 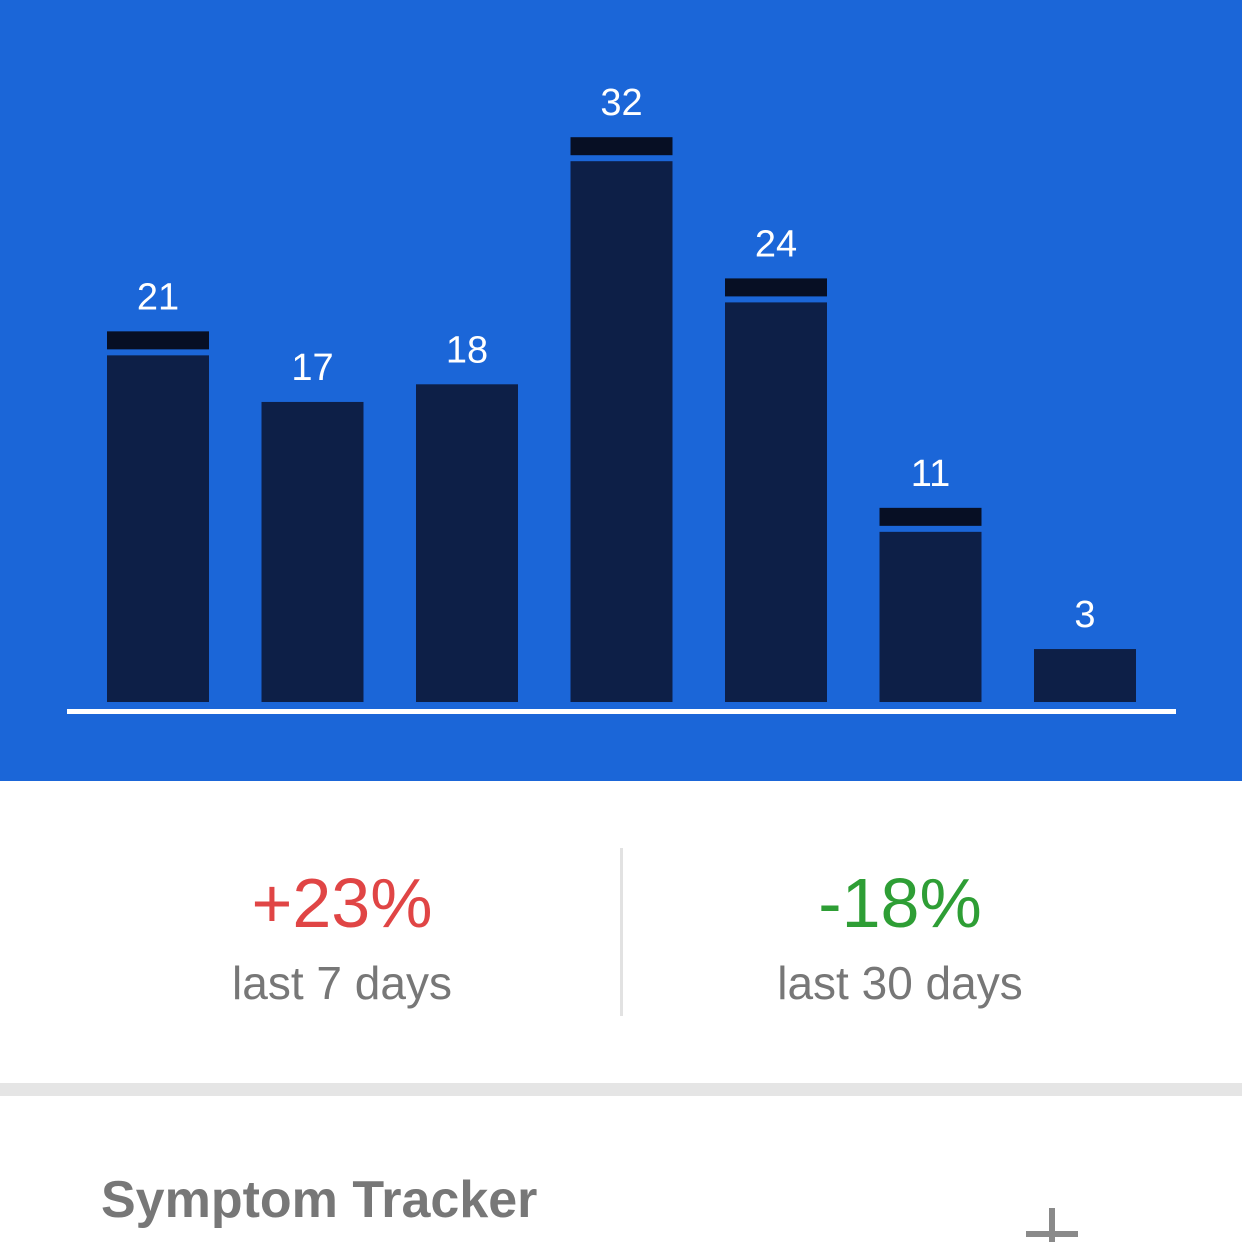 I want to click on chart-bar: 32, so click(x=621, y=392).